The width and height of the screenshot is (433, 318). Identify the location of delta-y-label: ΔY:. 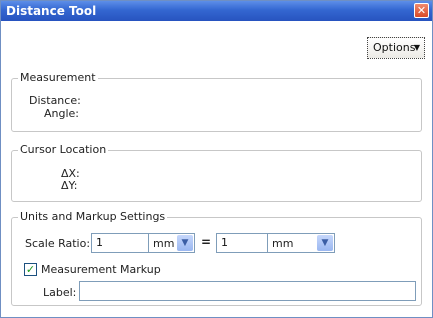
(69, 185).